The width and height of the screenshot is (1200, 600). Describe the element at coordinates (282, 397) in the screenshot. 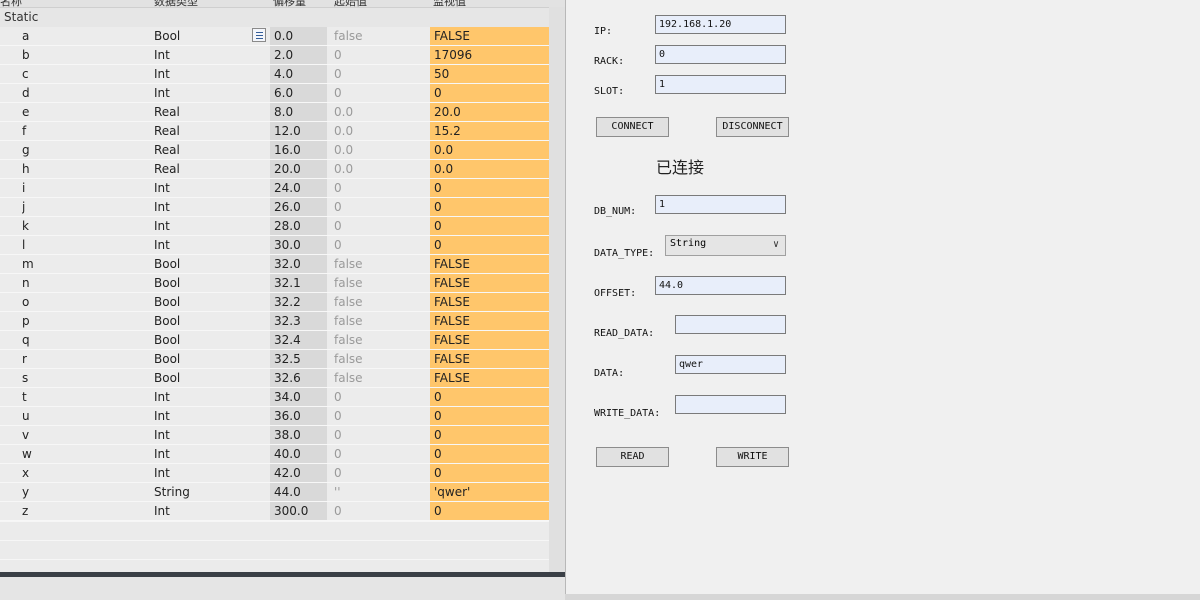

I see `table-row: t Int 34.0 0 0` at that location.